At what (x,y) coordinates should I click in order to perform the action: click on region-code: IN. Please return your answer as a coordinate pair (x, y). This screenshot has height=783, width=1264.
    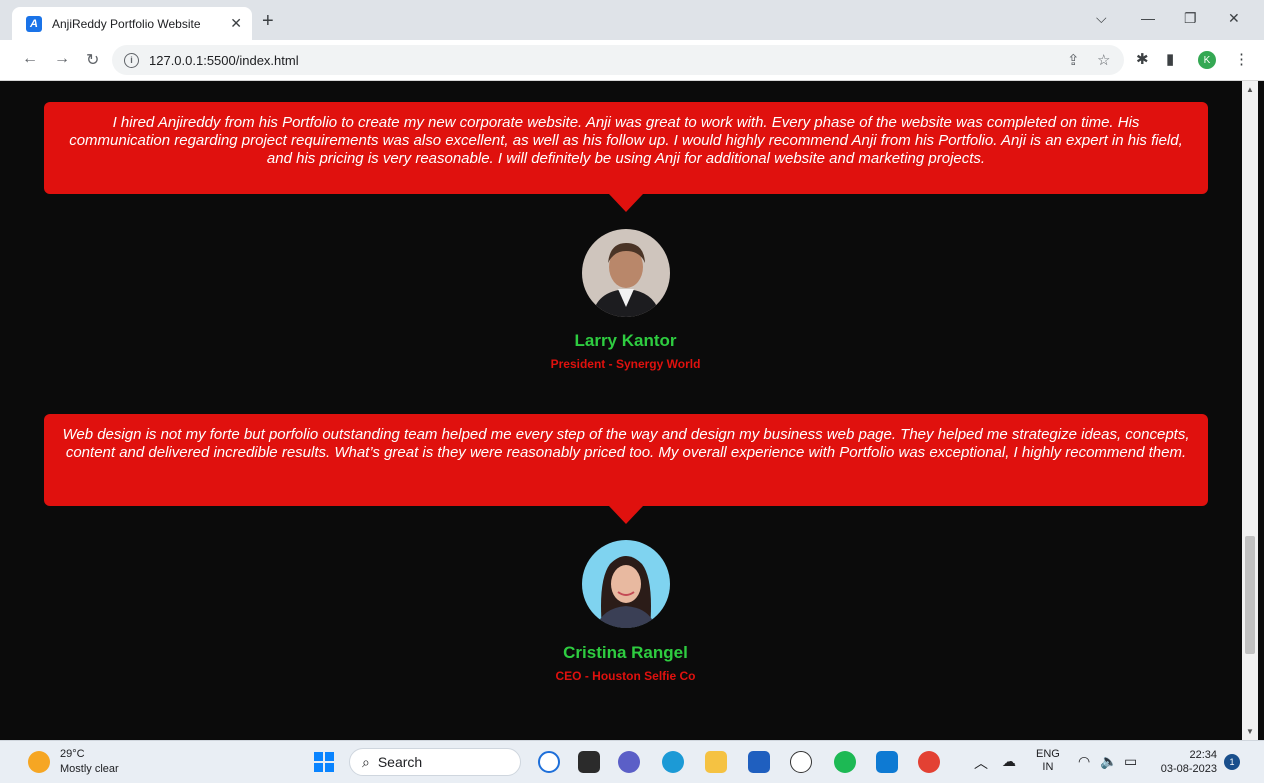
    Looking at the image, I should click on (1048, 767).